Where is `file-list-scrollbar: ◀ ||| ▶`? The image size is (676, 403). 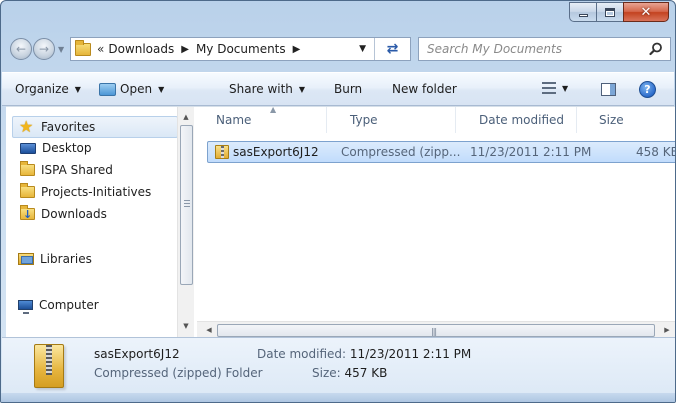
file-list-scrollbar: ◀ ||| ▶ is located at coordinates (436, 329).